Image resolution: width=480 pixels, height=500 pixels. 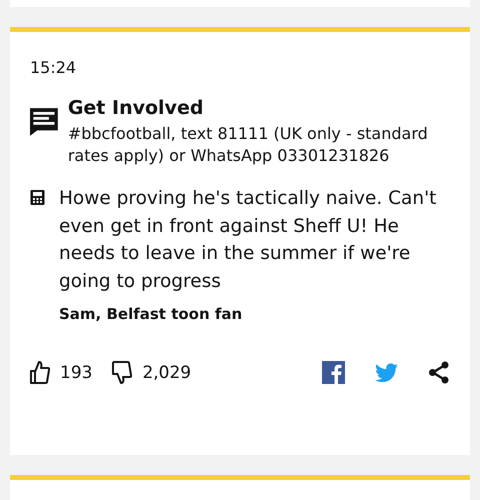 What do you see at coordinates (136, 108) in the screenshot?
I see `get-involved-title: Get Involved` at bounding box center [136, 108].